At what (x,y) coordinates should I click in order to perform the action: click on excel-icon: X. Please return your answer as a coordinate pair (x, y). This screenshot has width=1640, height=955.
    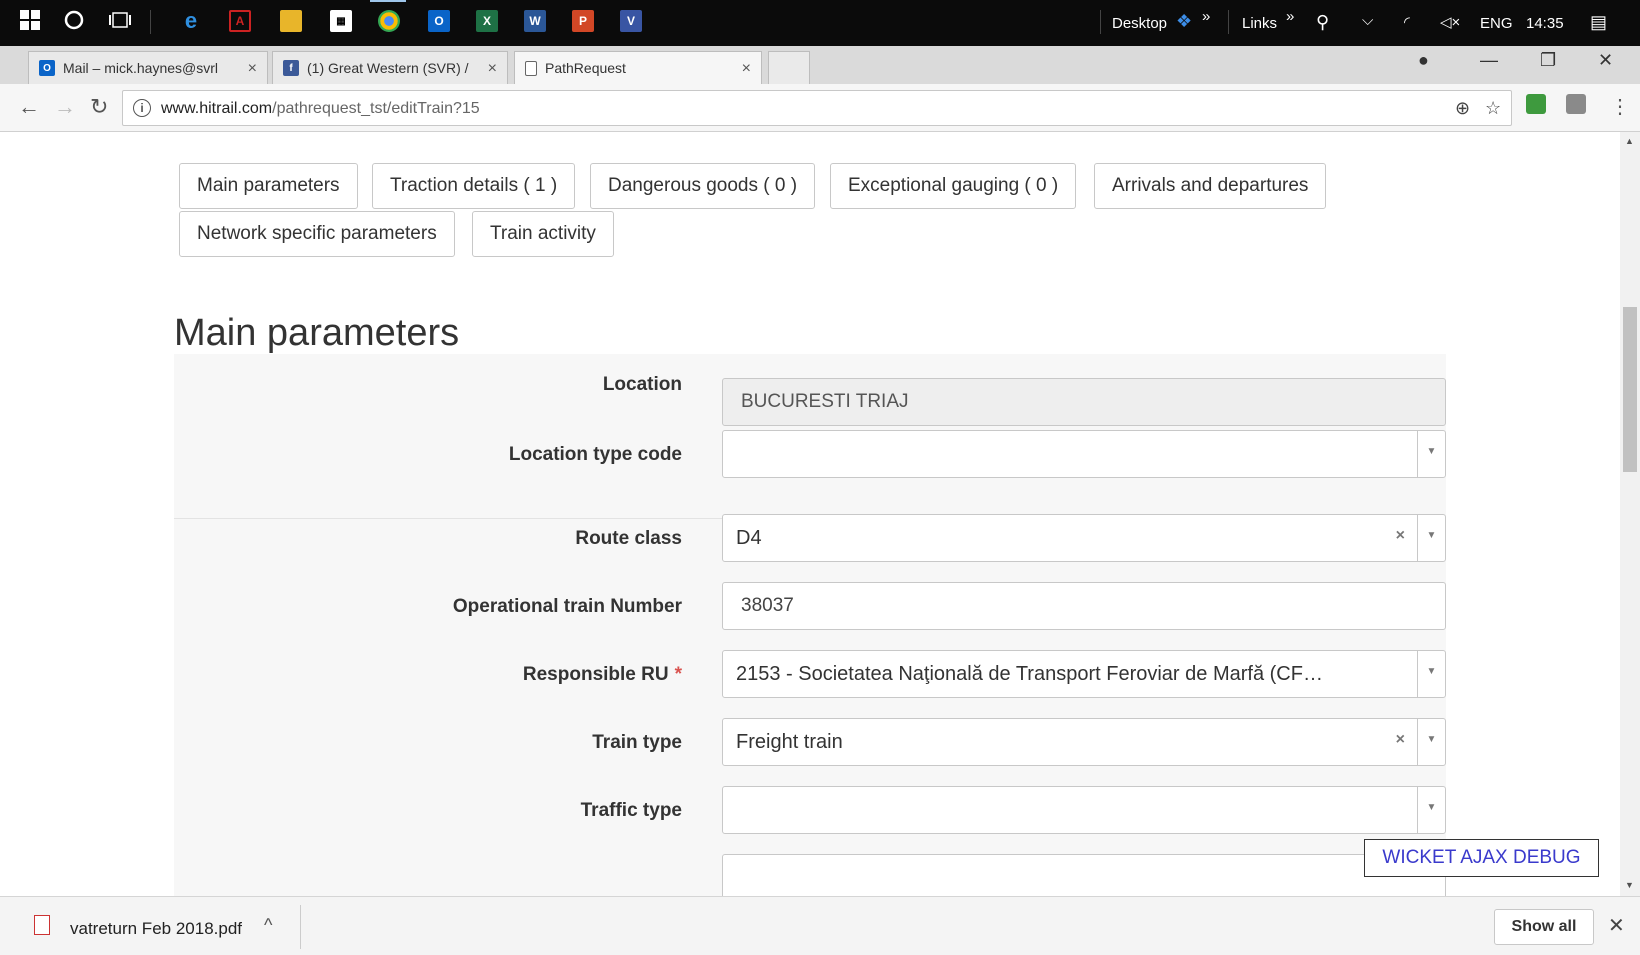
    Looking at the image, I should click on (487, 21).